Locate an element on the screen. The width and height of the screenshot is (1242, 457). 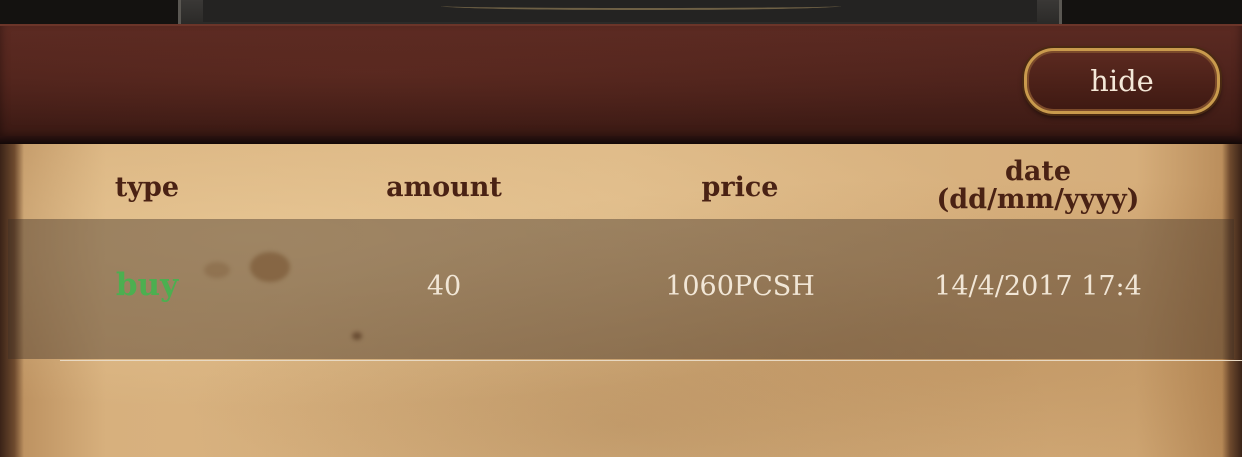
top-frame is located at coordinates (620, 12).